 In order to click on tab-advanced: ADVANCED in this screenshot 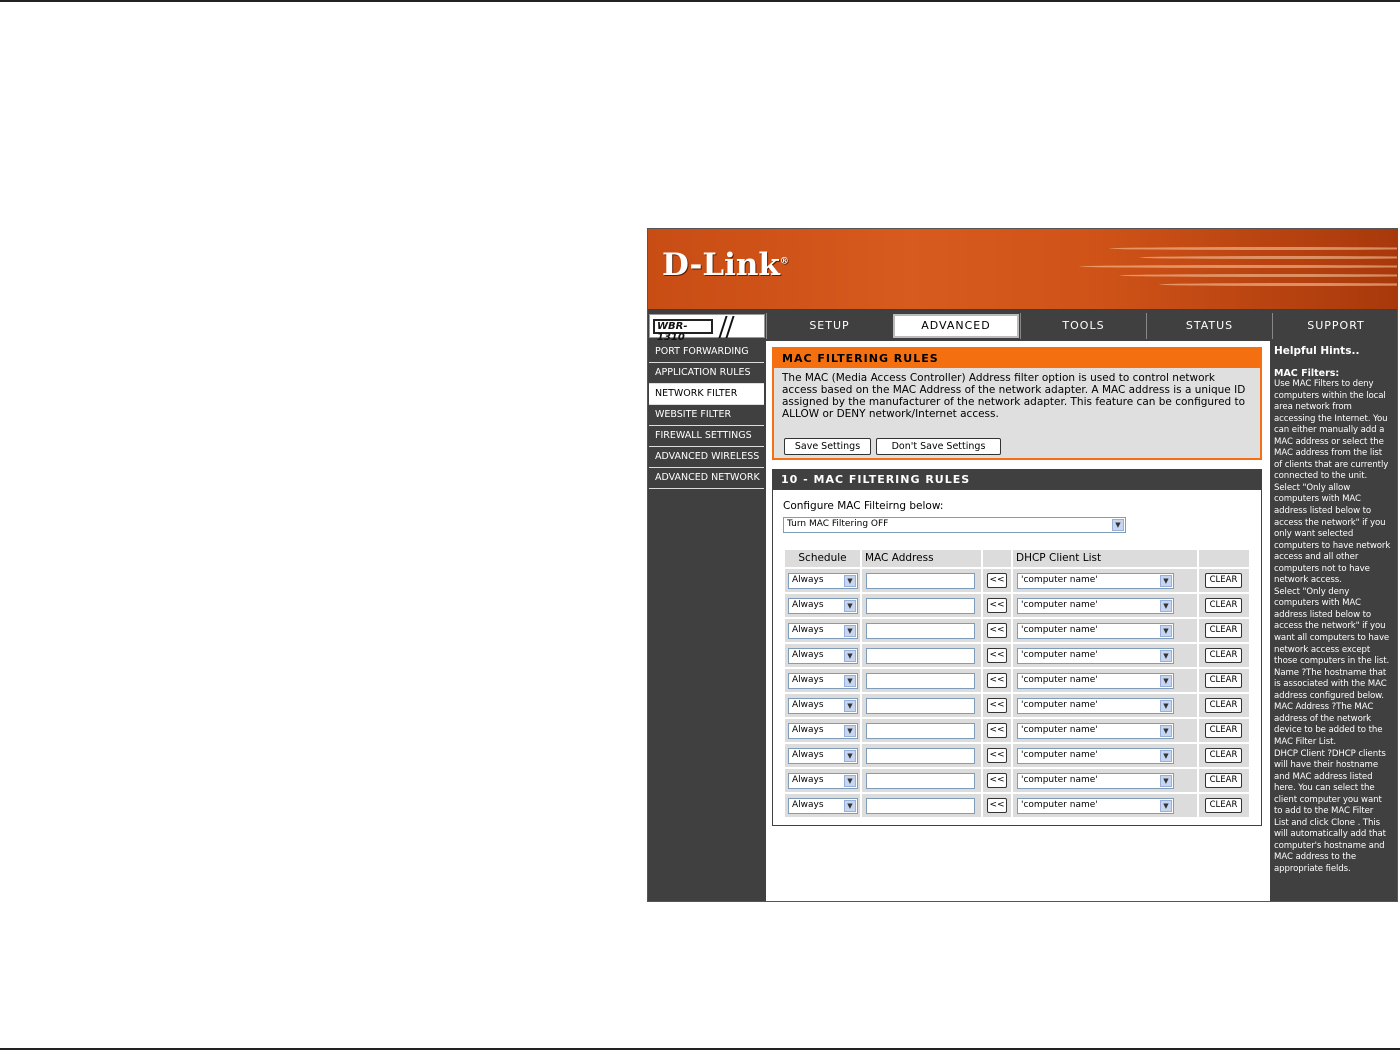, I will do `click(956, 326)`.